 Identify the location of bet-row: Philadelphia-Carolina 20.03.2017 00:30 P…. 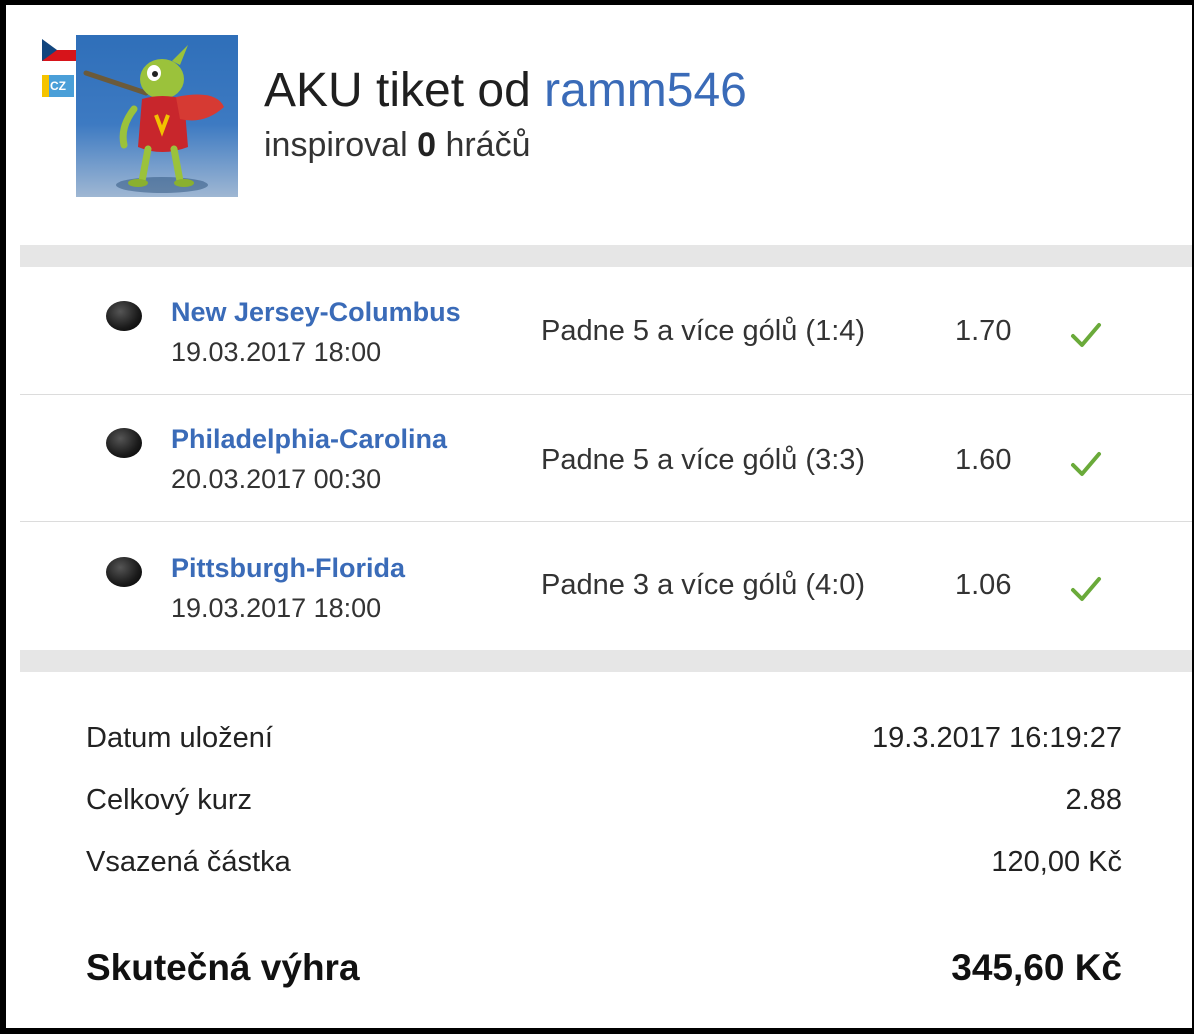
(606, 458).